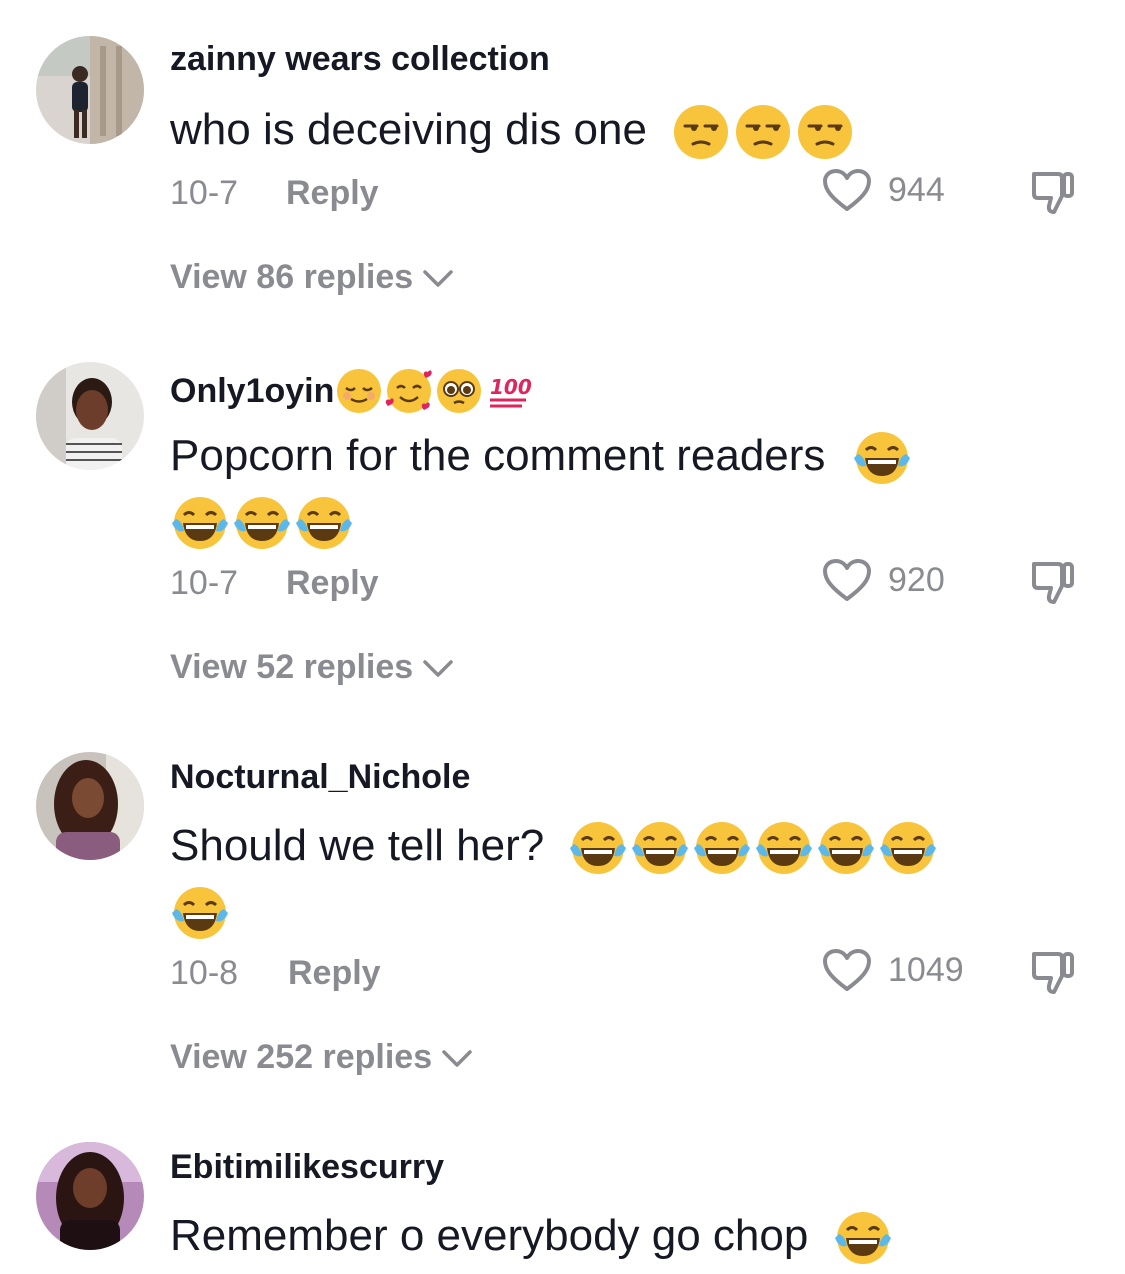 The height and width of the screenshot is (1274, 1125). I want to click on relieved-face-icon, so click(359, 391).